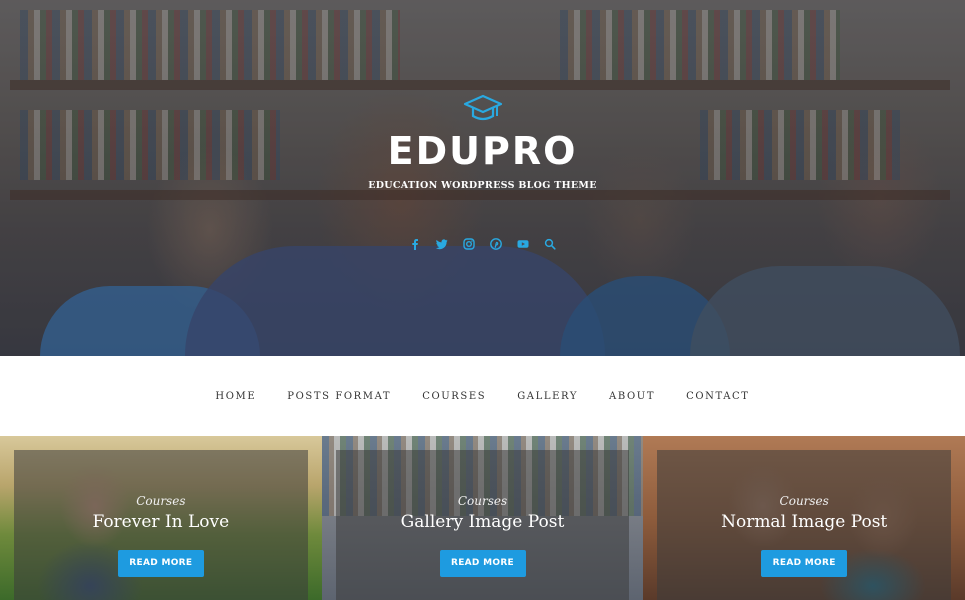  Describe the element at coordinates (482, 151) in the screenshot. I see `site-title: EDUPRO` at that location.